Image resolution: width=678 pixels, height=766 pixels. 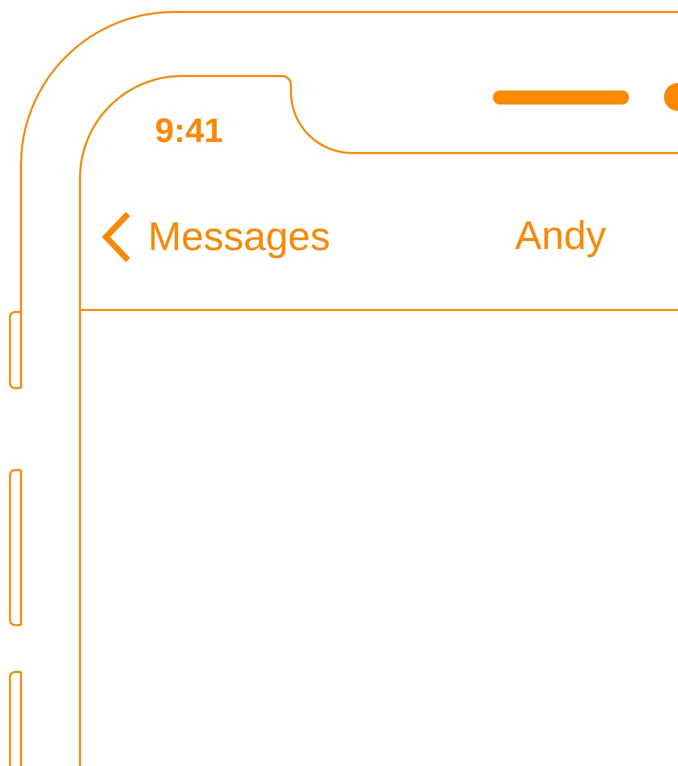 I want to click on conversation-title: Andy, so click(x=560, y=236).